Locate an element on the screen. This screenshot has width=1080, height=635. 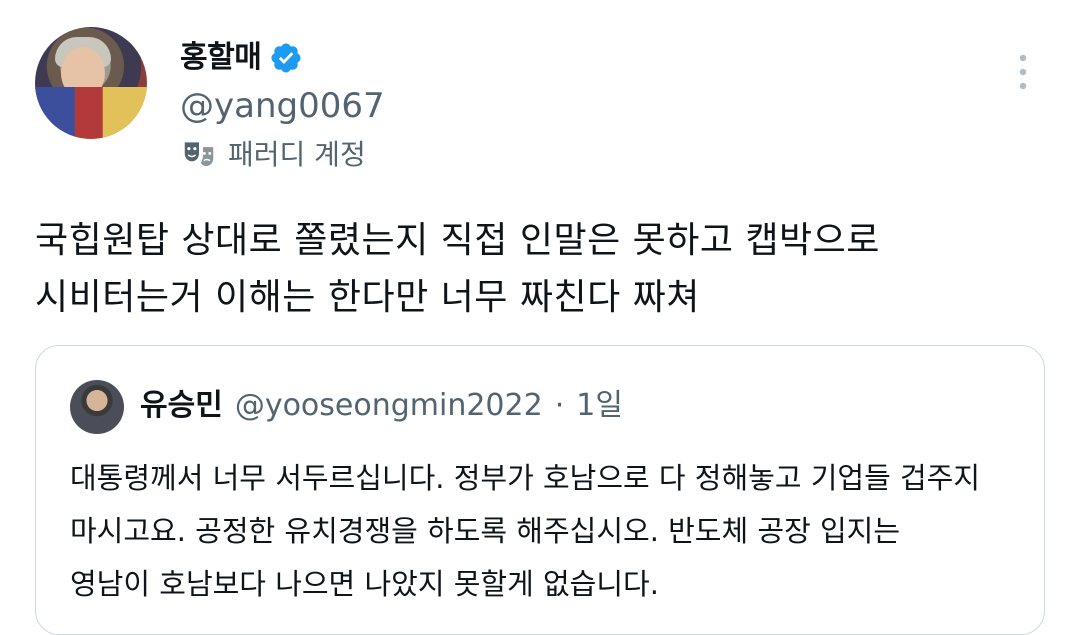
quoted-author-avatar is located at coordinates (97, 407).